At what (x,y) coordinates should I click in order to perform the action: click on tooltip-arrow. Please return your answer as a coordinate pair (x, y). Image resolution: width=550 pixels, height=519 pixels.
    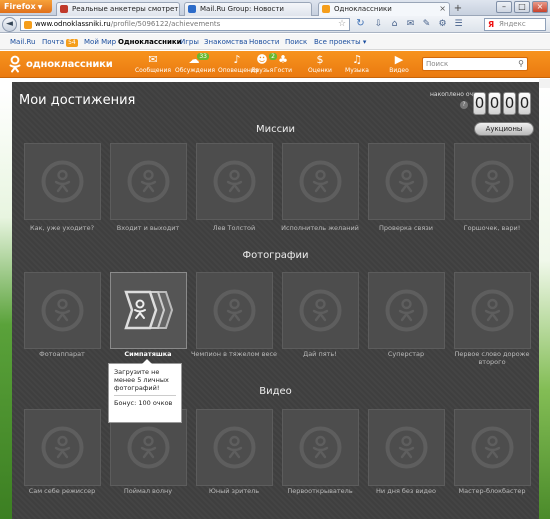
    Looking at the image, I should click on (147, 361).